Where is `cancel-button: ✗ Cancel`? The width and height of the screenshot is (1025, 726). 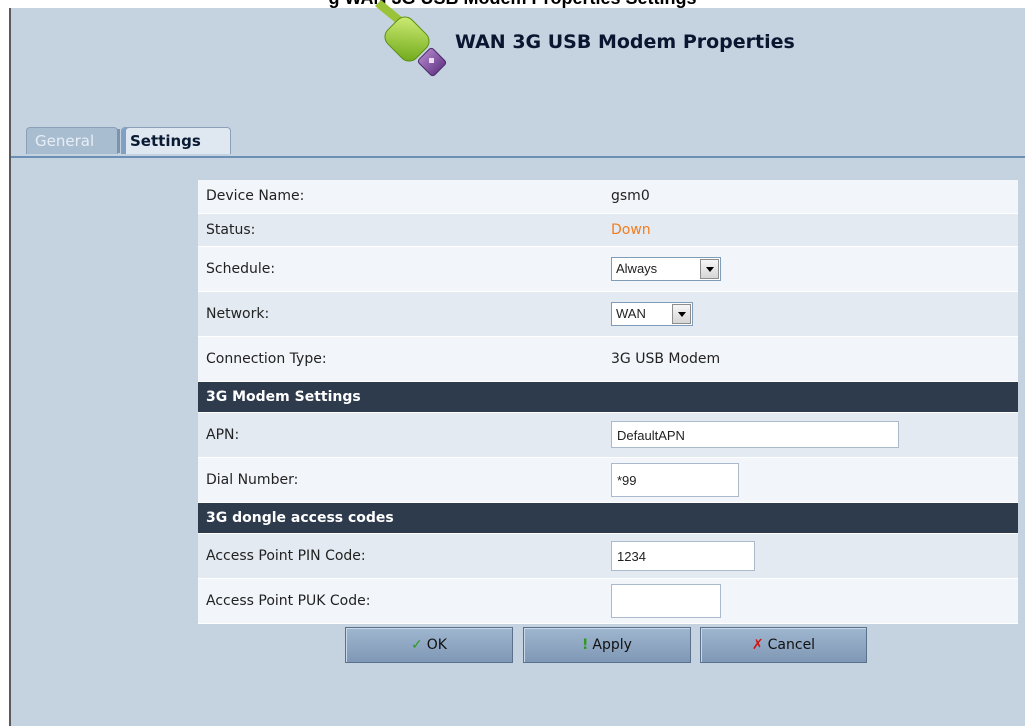
cancel-button: ✗ Cancel is located at coordinates (783, 645).